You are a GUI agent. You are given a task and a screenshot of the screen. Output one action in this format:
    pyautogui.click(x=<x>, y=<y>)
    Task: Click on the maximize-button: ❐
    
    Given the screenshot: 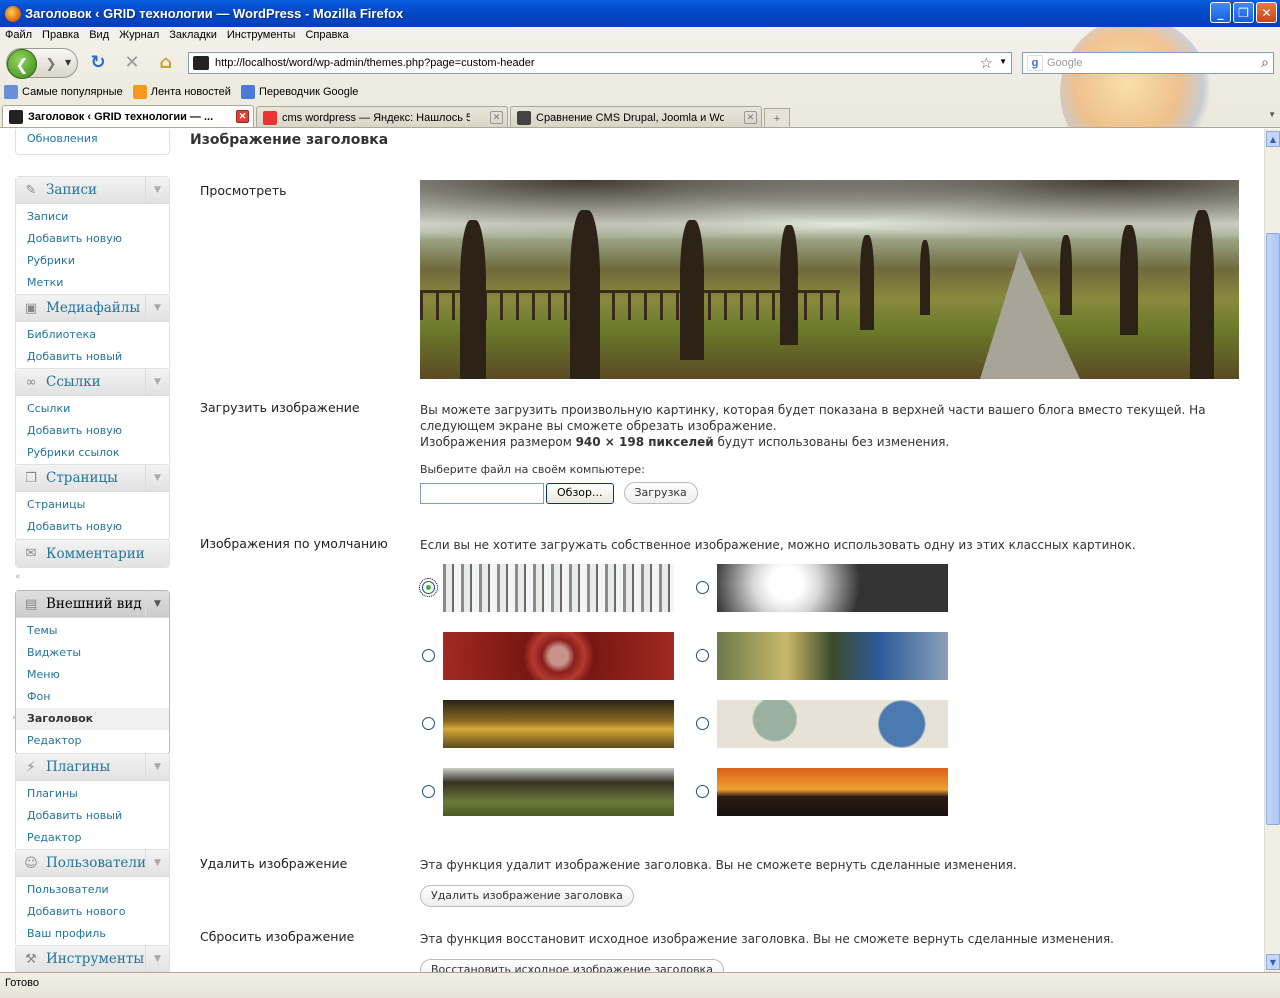 What is the action you would take?
    pyautogui.click(x=1243, y=12)
    